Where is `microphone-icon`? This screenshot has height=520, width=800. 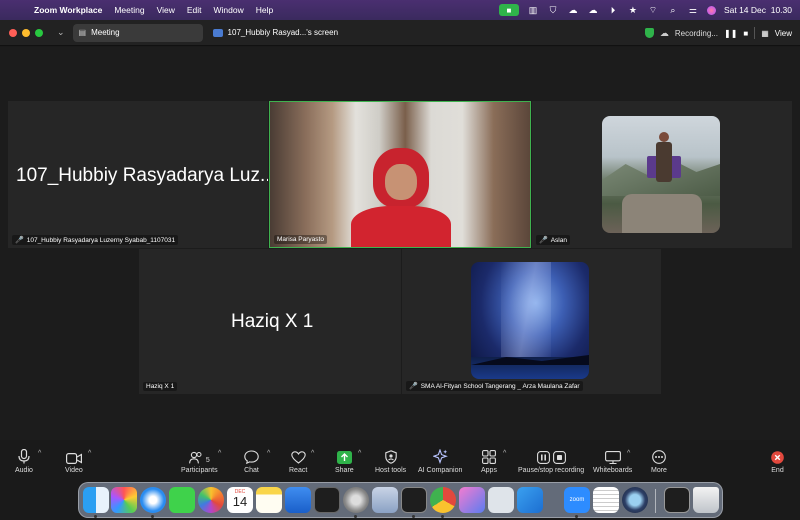 microphone-icon is located at coordinates (24, 456).